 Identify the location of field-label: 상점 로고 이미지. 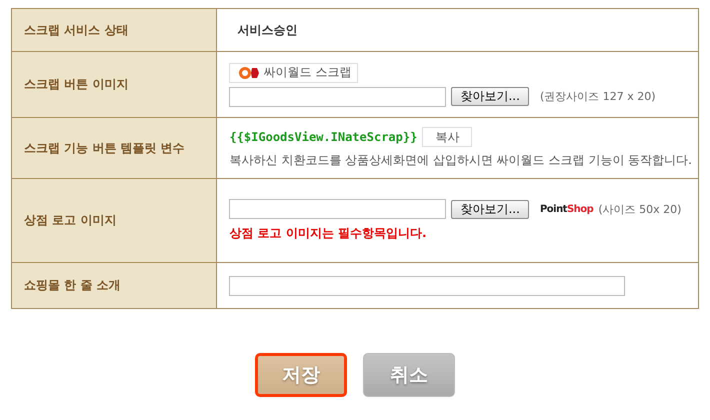
(114, 220).